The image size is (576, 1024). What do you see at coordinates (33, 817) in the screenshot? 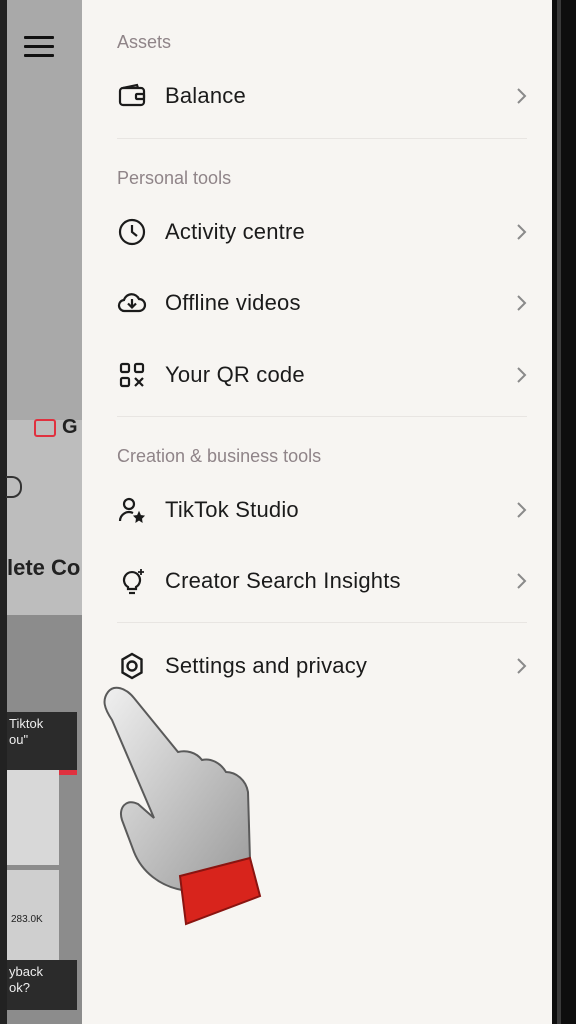
I see `video-thumbnail` at bounding box center [33, 817].